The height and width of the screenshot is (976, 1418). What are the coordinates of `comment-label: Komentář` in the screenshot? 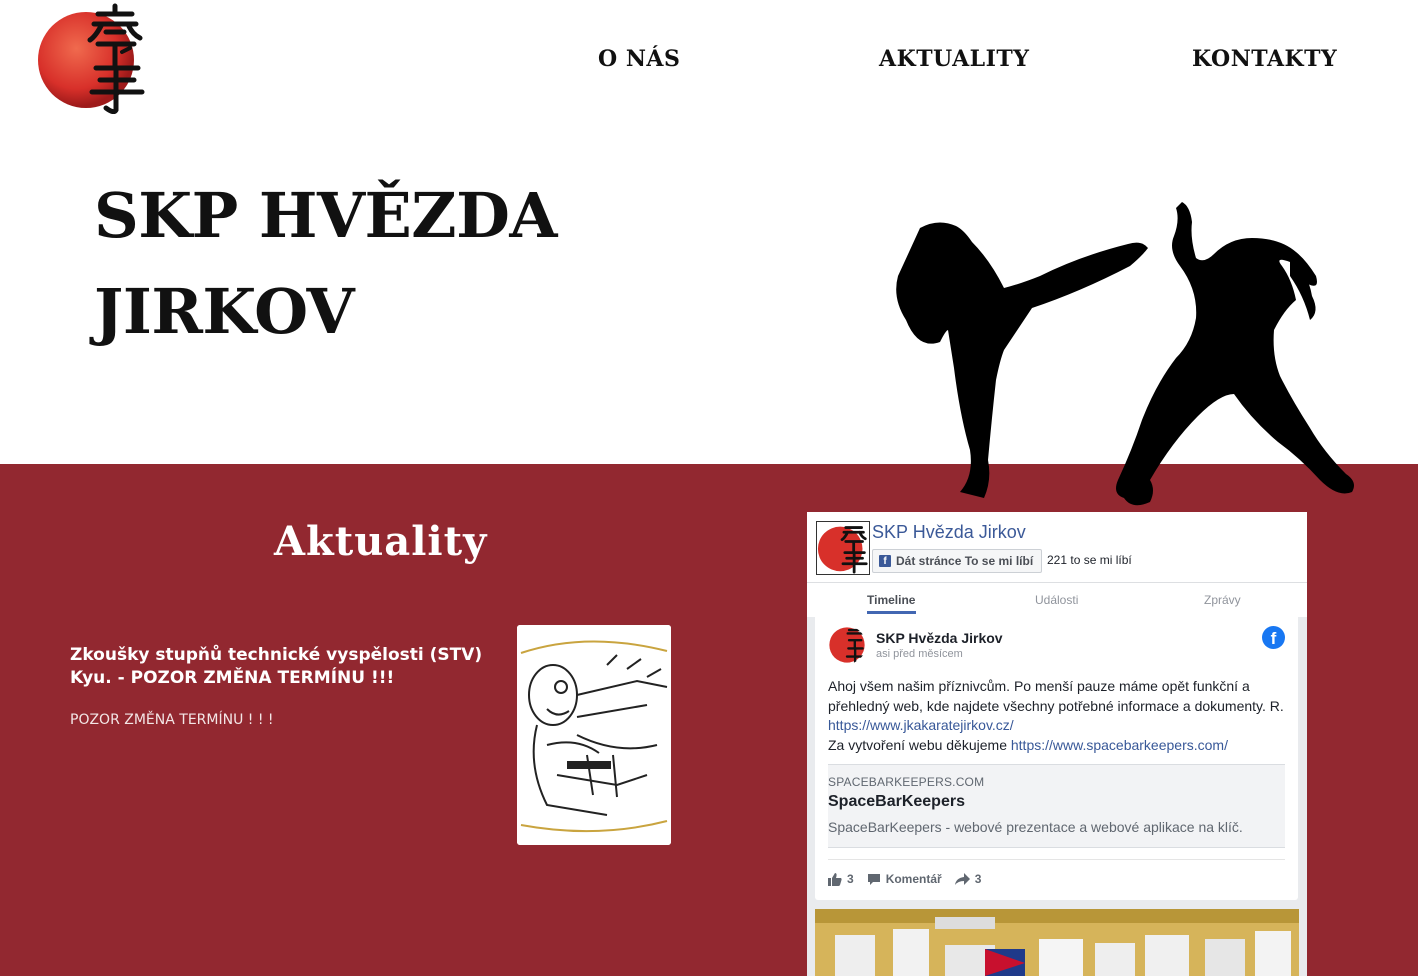 It's located at (913, 879).